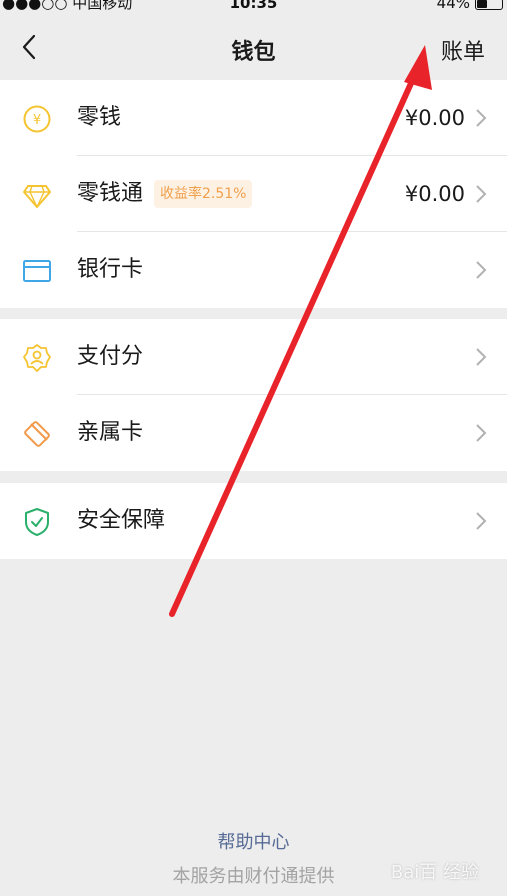 The height and width of the screenshot is (896, 507). I want to click on status-bar: ●●●○○ 中国移动 10:35 44%, so click(253, 8).